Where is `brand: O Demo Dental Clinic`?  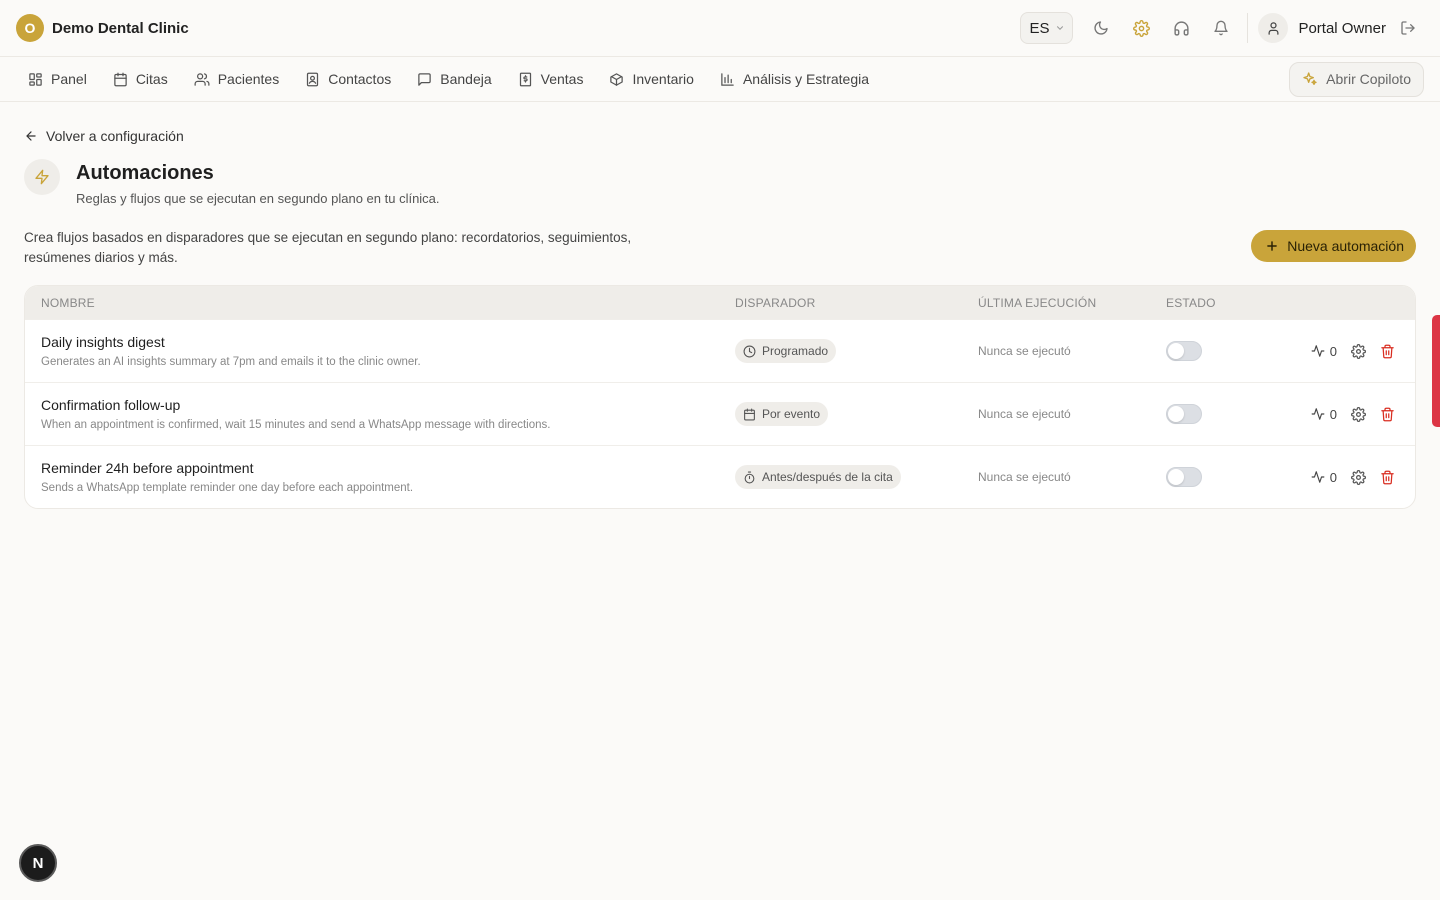
brand: O Demo Dental Clinic is located at coordinates (102, 28).